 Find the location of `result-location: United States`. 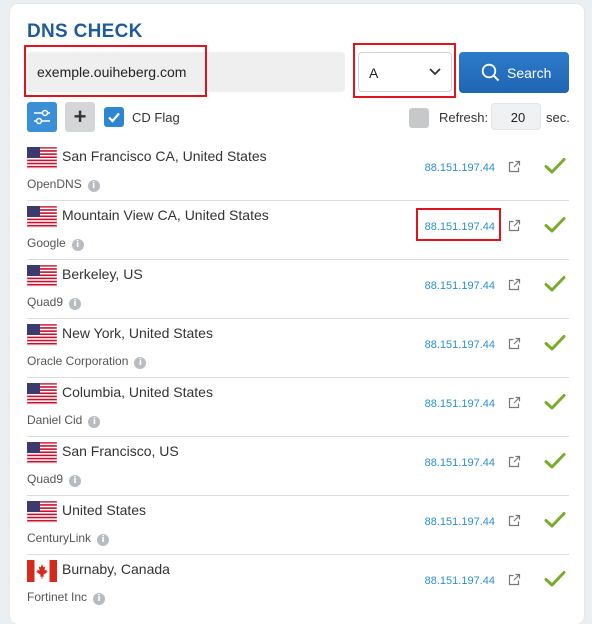

result-location: United States is located at coordinates (104, 510).